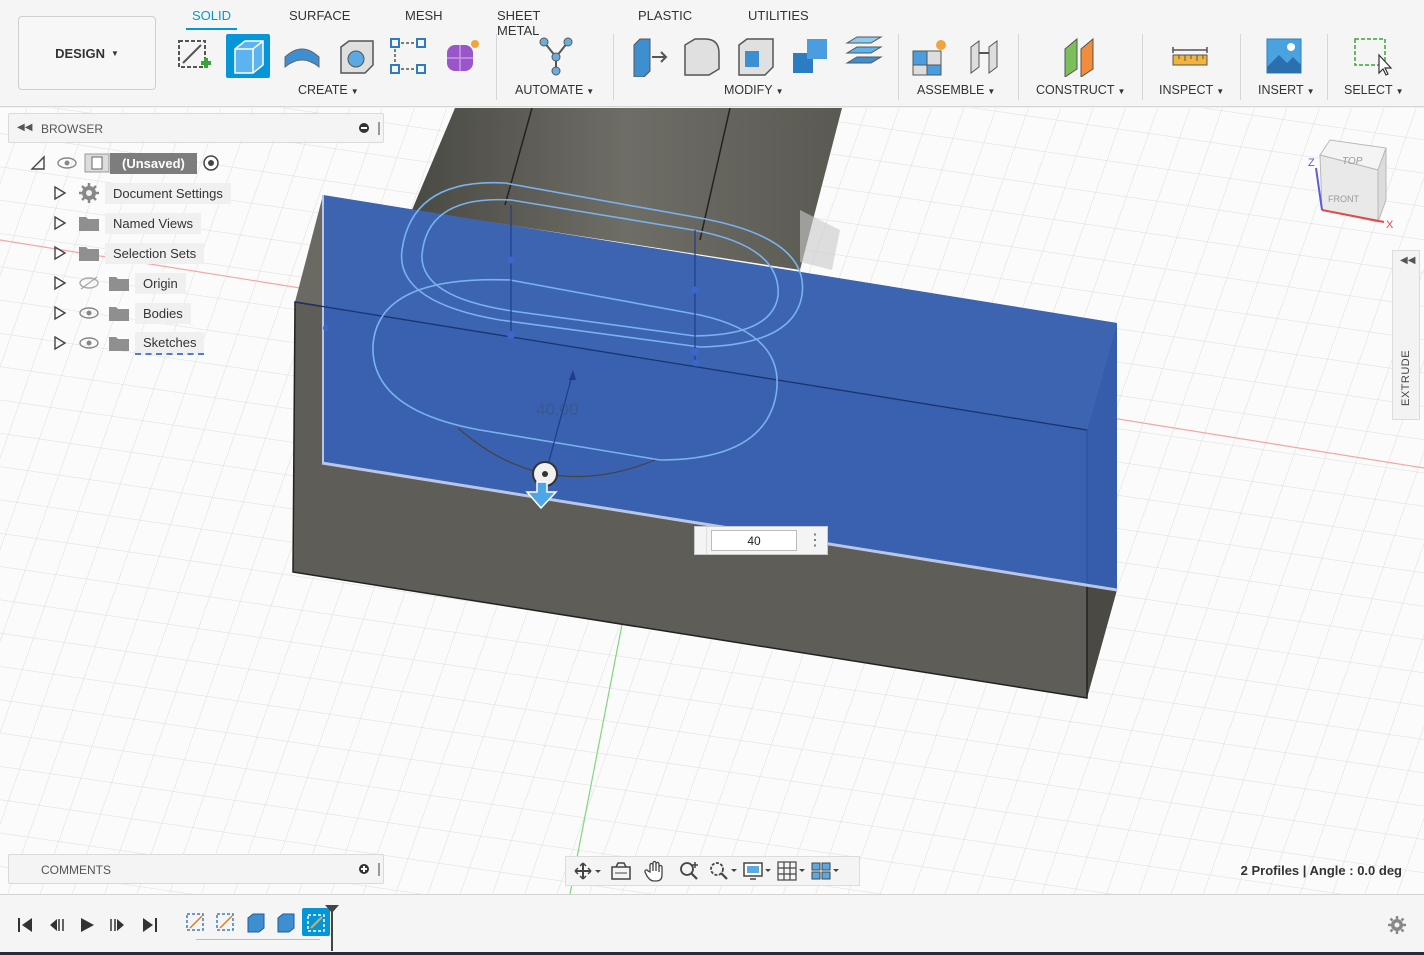 This screenshot has height=955, width=1424. What do you see at coordinates (248, 56) in the screenshot?
I see `extrude-button` at bounding box center [248, 56].